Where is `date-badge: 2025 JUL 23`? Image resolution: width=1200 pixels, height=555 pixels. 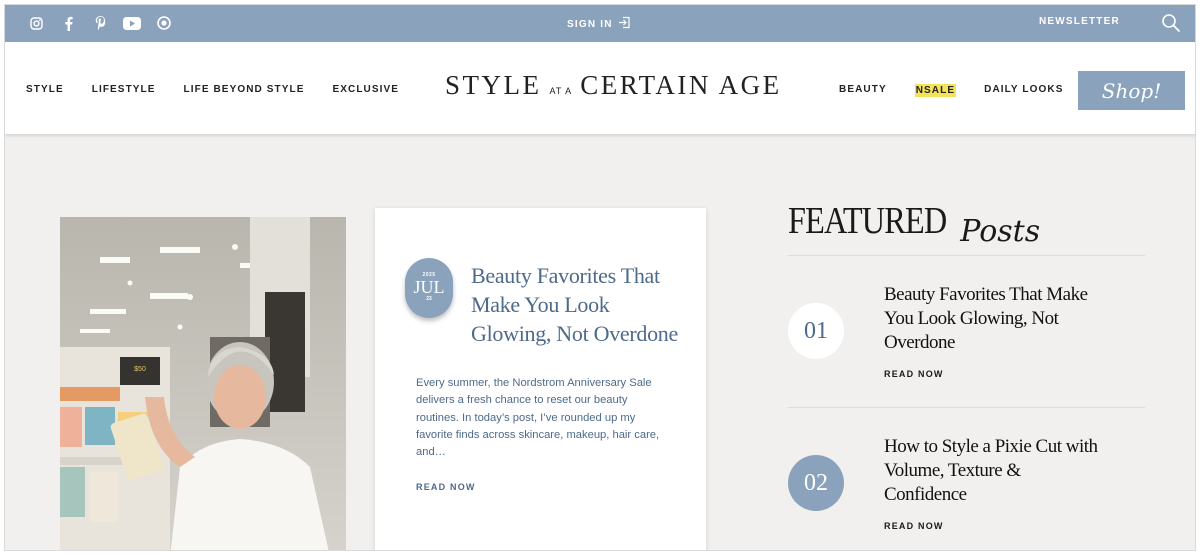 date-badge: 2025 JUL 23 is located at coordinates (429, 288).